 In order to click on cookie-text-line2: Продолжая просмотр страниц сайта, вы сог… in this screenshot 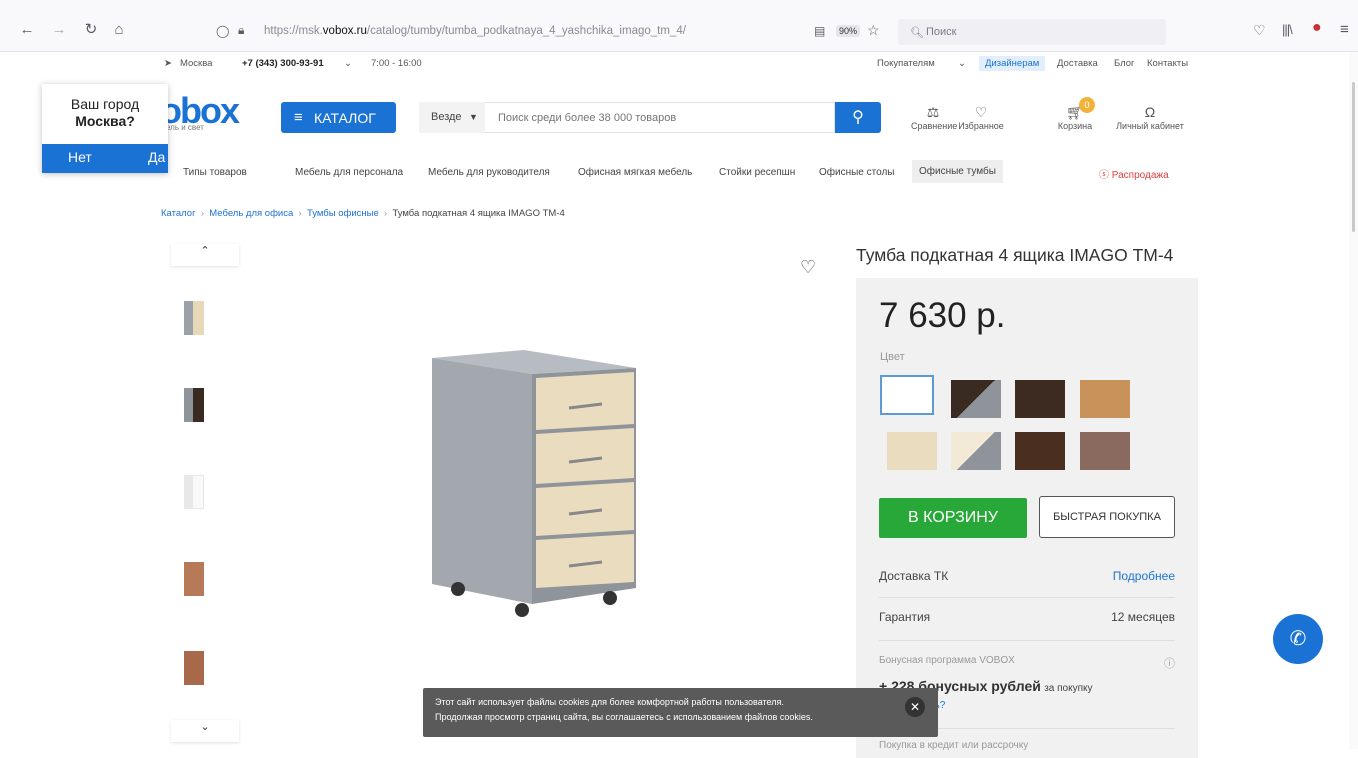, I will do `click(624, 717)`.